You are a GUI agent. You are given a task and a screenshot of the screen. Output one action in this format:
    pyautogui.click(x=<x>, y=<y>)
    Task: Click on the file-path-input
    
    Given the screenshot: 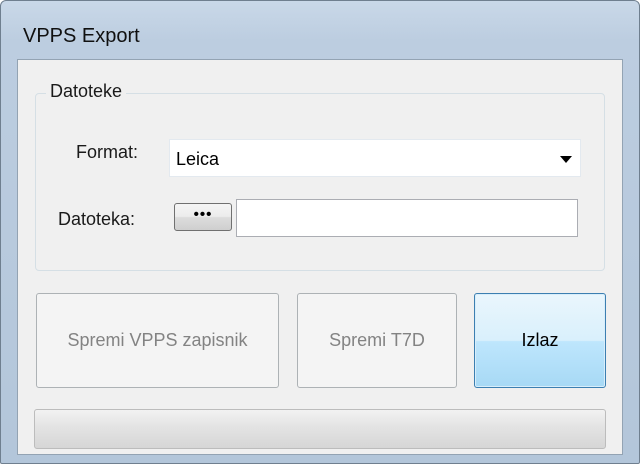 What is the action you would take?
    pyautogui.click(x=407, y=218)
    